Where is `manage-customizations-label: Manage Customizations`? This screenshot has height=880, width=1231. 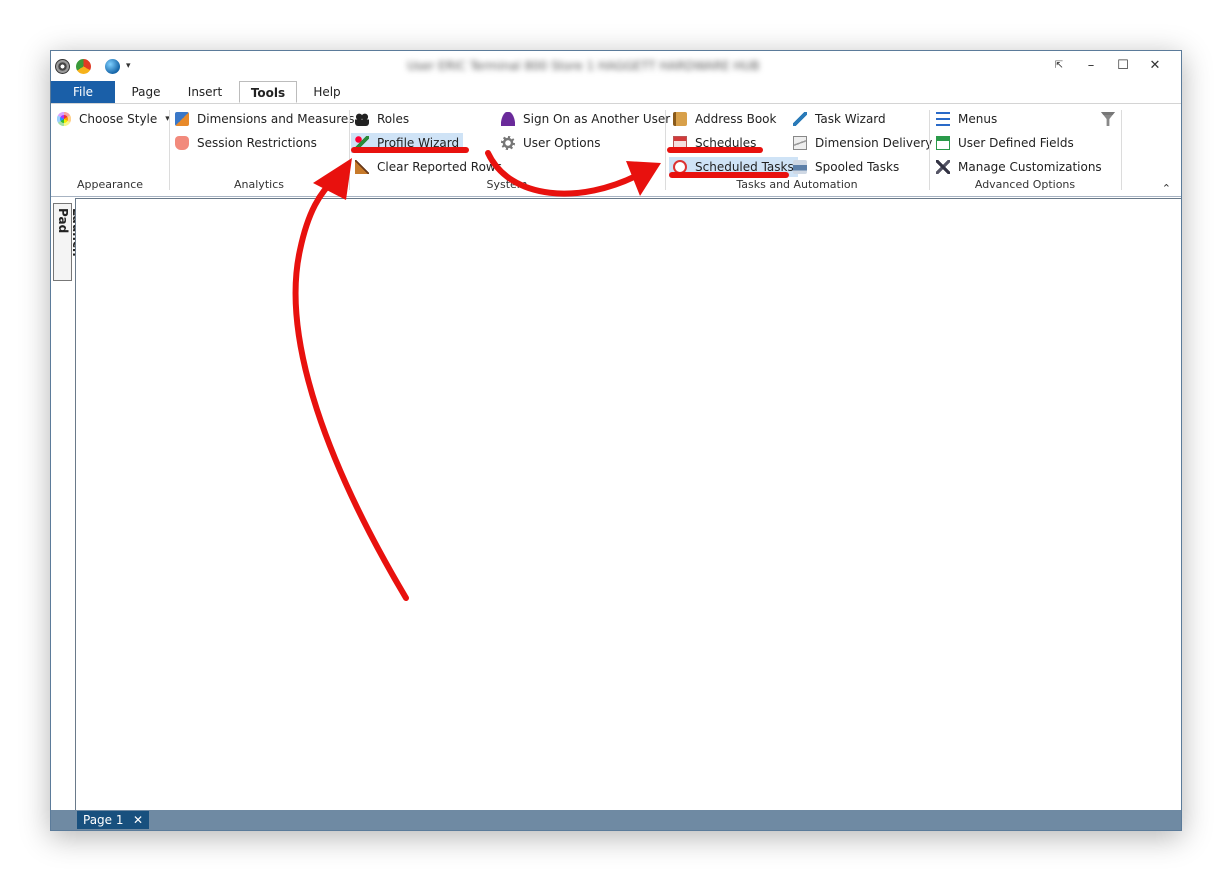
manage-customizations-label: Manage Customizations is located at coordinates (1030, 167).